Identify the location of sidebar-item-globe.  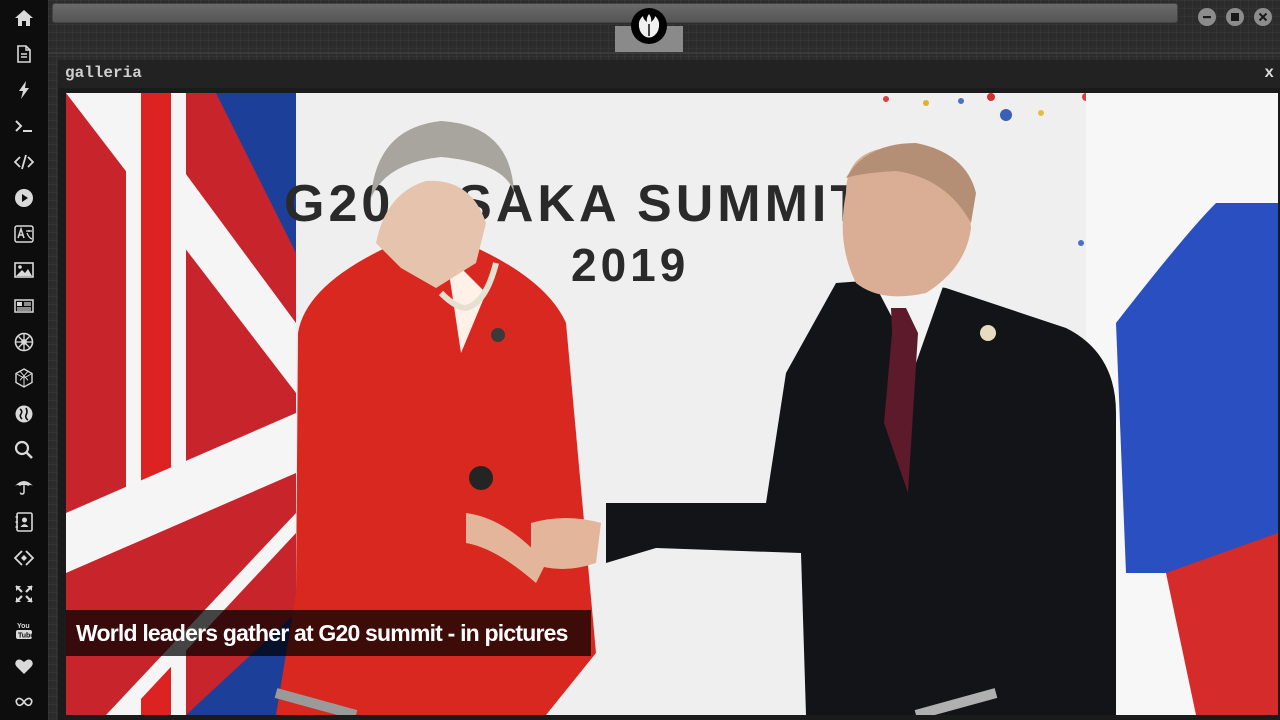
(24, 414).